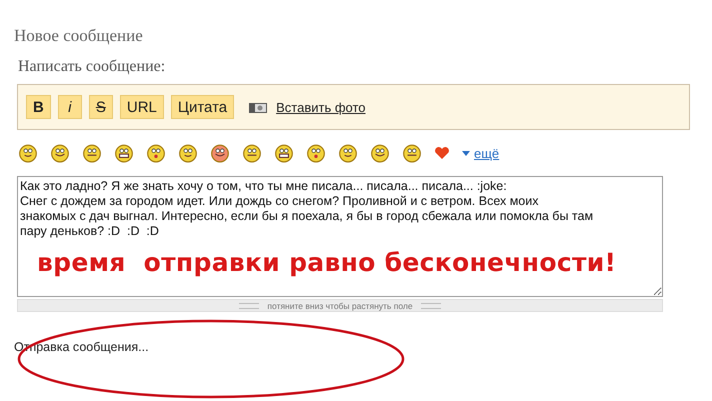  What do you see at coordinates (481, 153) in the screenshot?
I see `more-smileys-link: ещё` at bounding box center [481, 153].